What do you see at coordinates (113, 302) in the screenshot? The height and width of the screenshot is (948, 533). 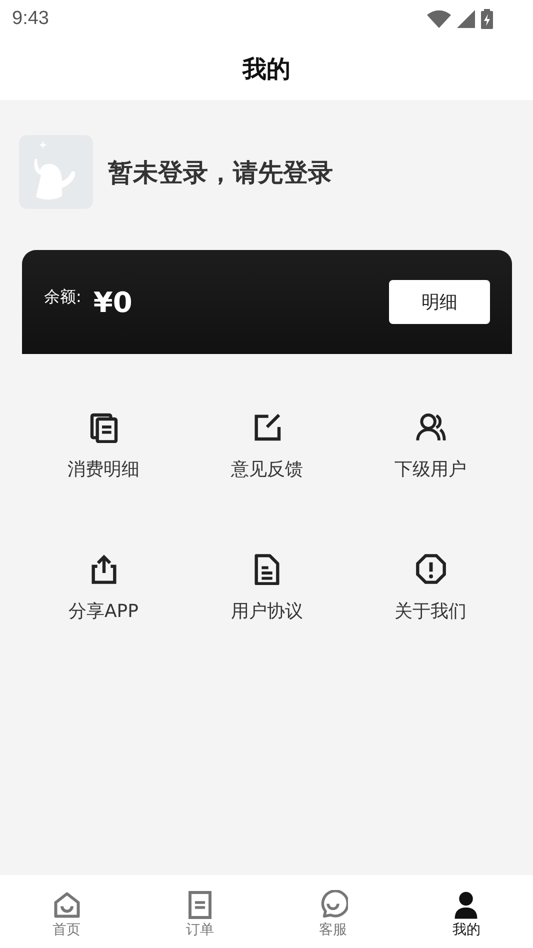 I see `balance-amount: ¥0` at bounding box center [113, 302].